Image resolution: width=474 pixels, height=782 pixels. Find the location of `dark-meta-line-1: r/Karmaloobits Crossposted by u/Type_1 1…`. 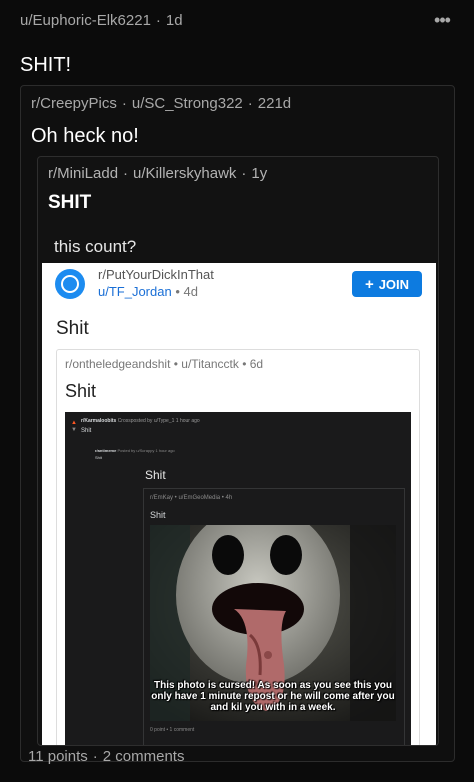

dark-meta-line-1: r/Karmaloobits Crossposted by u/Type_1 1… is located at coordinates (140, 421).